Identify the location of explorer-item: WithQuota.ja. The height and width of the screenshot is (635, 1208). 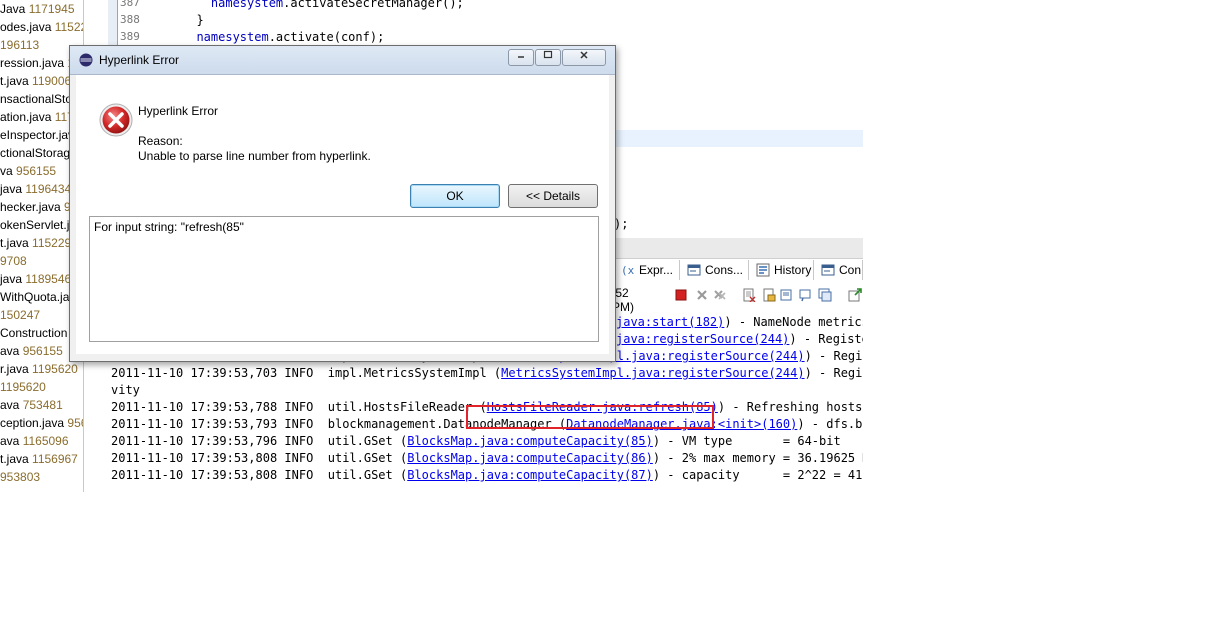
(34, 297).